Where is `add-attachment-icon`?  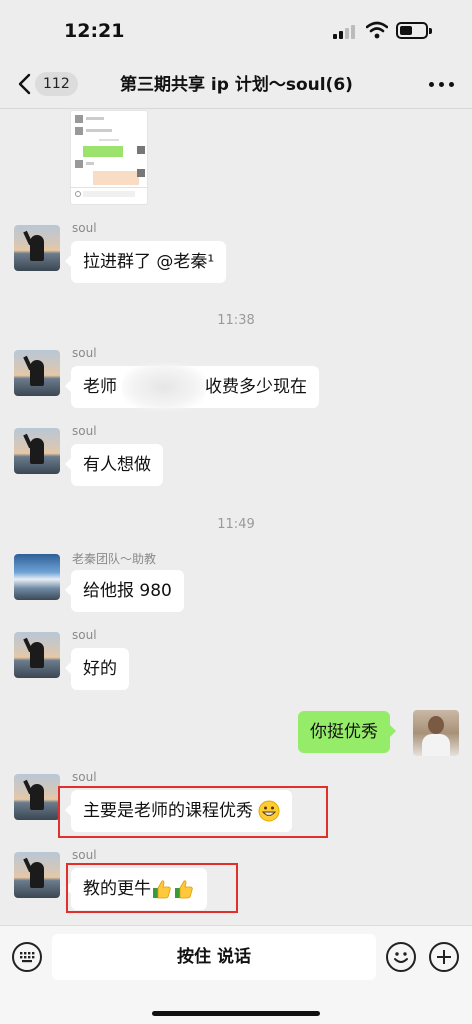
add-attachment-icon is located at coordinates (444, 957).